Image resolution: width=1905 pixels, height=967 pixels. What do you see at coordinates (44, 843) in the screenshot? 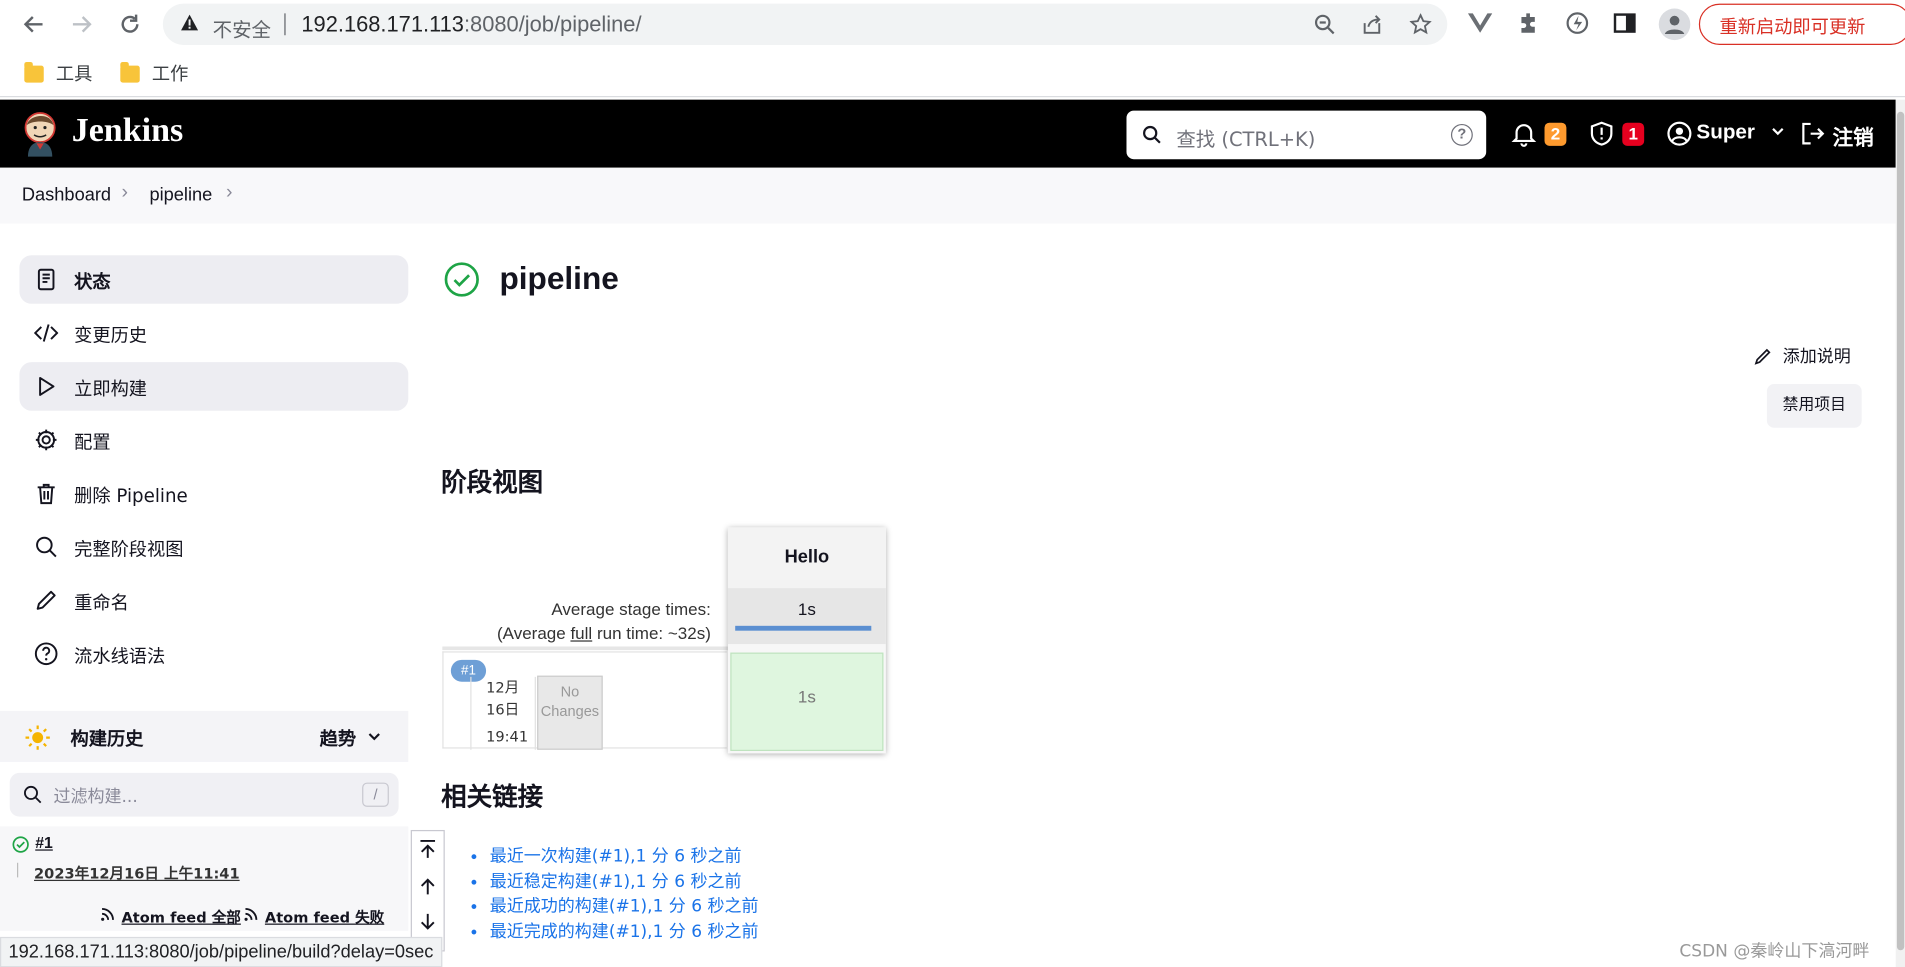
I see `build-link: #1` at bounding box center [44, 843].